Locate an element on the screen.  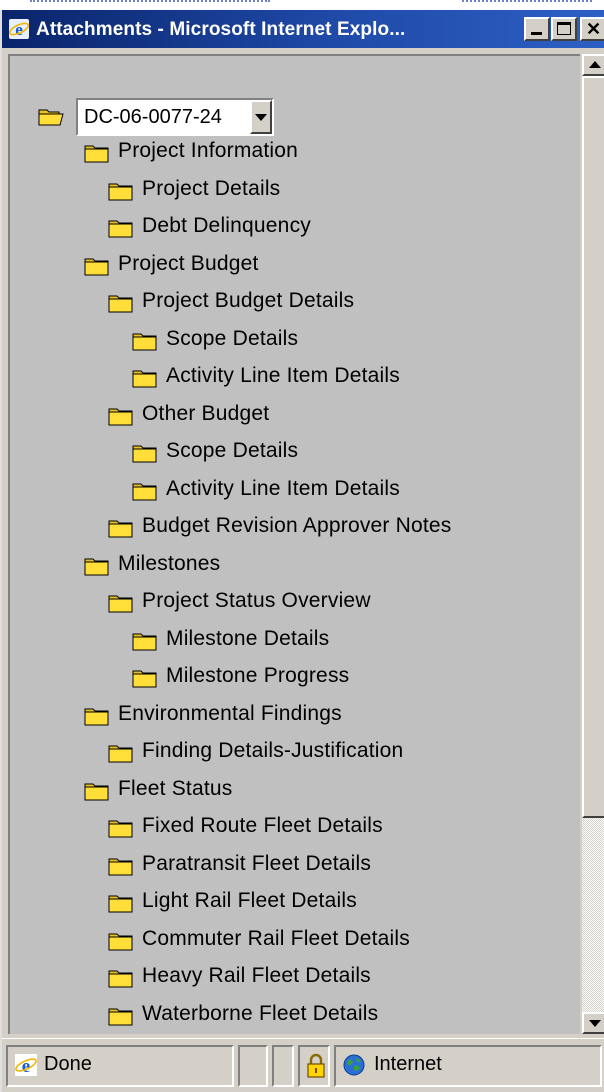
status-pane-main: e Done is located at coordinates (120, 1066).